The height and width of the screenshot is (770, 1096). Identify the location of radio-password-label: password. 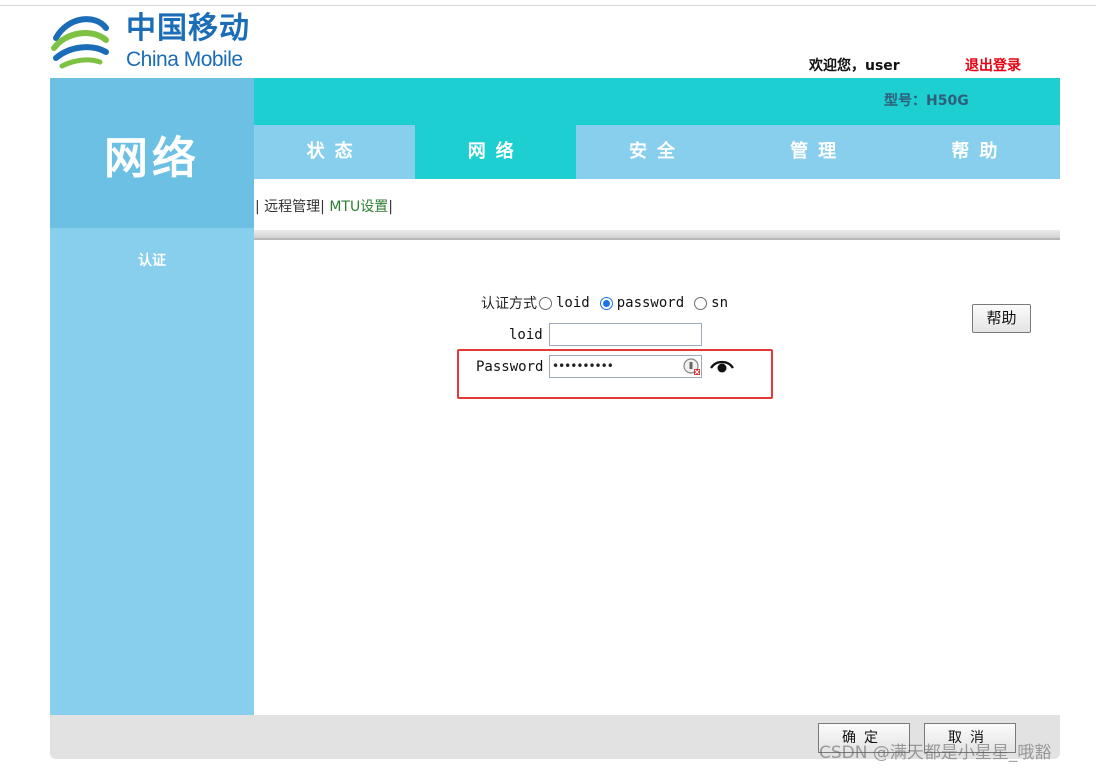
(650, 303).